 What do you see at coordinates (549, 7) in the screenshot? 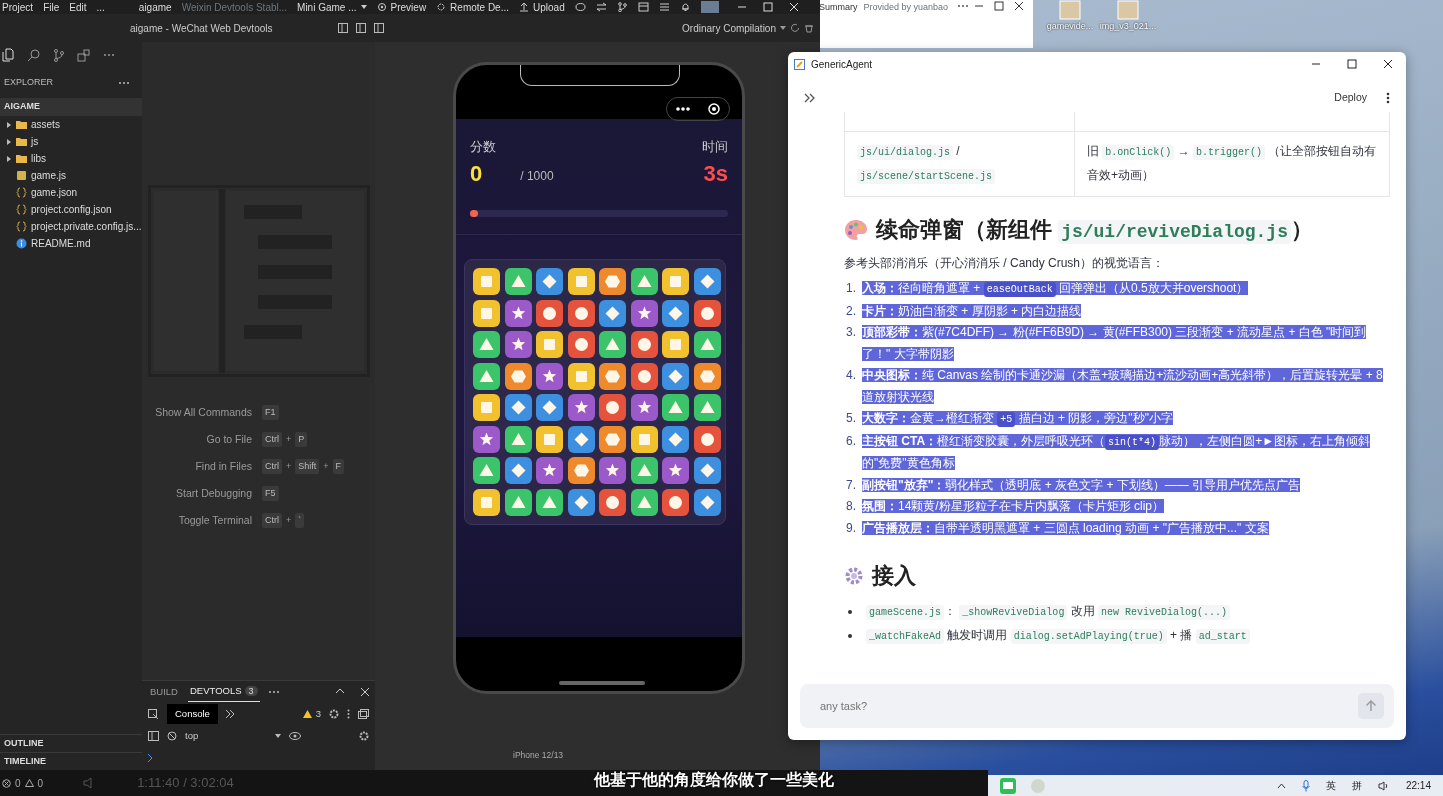
I see `toolbar-action: Upload` at bounding box center [549, 7].